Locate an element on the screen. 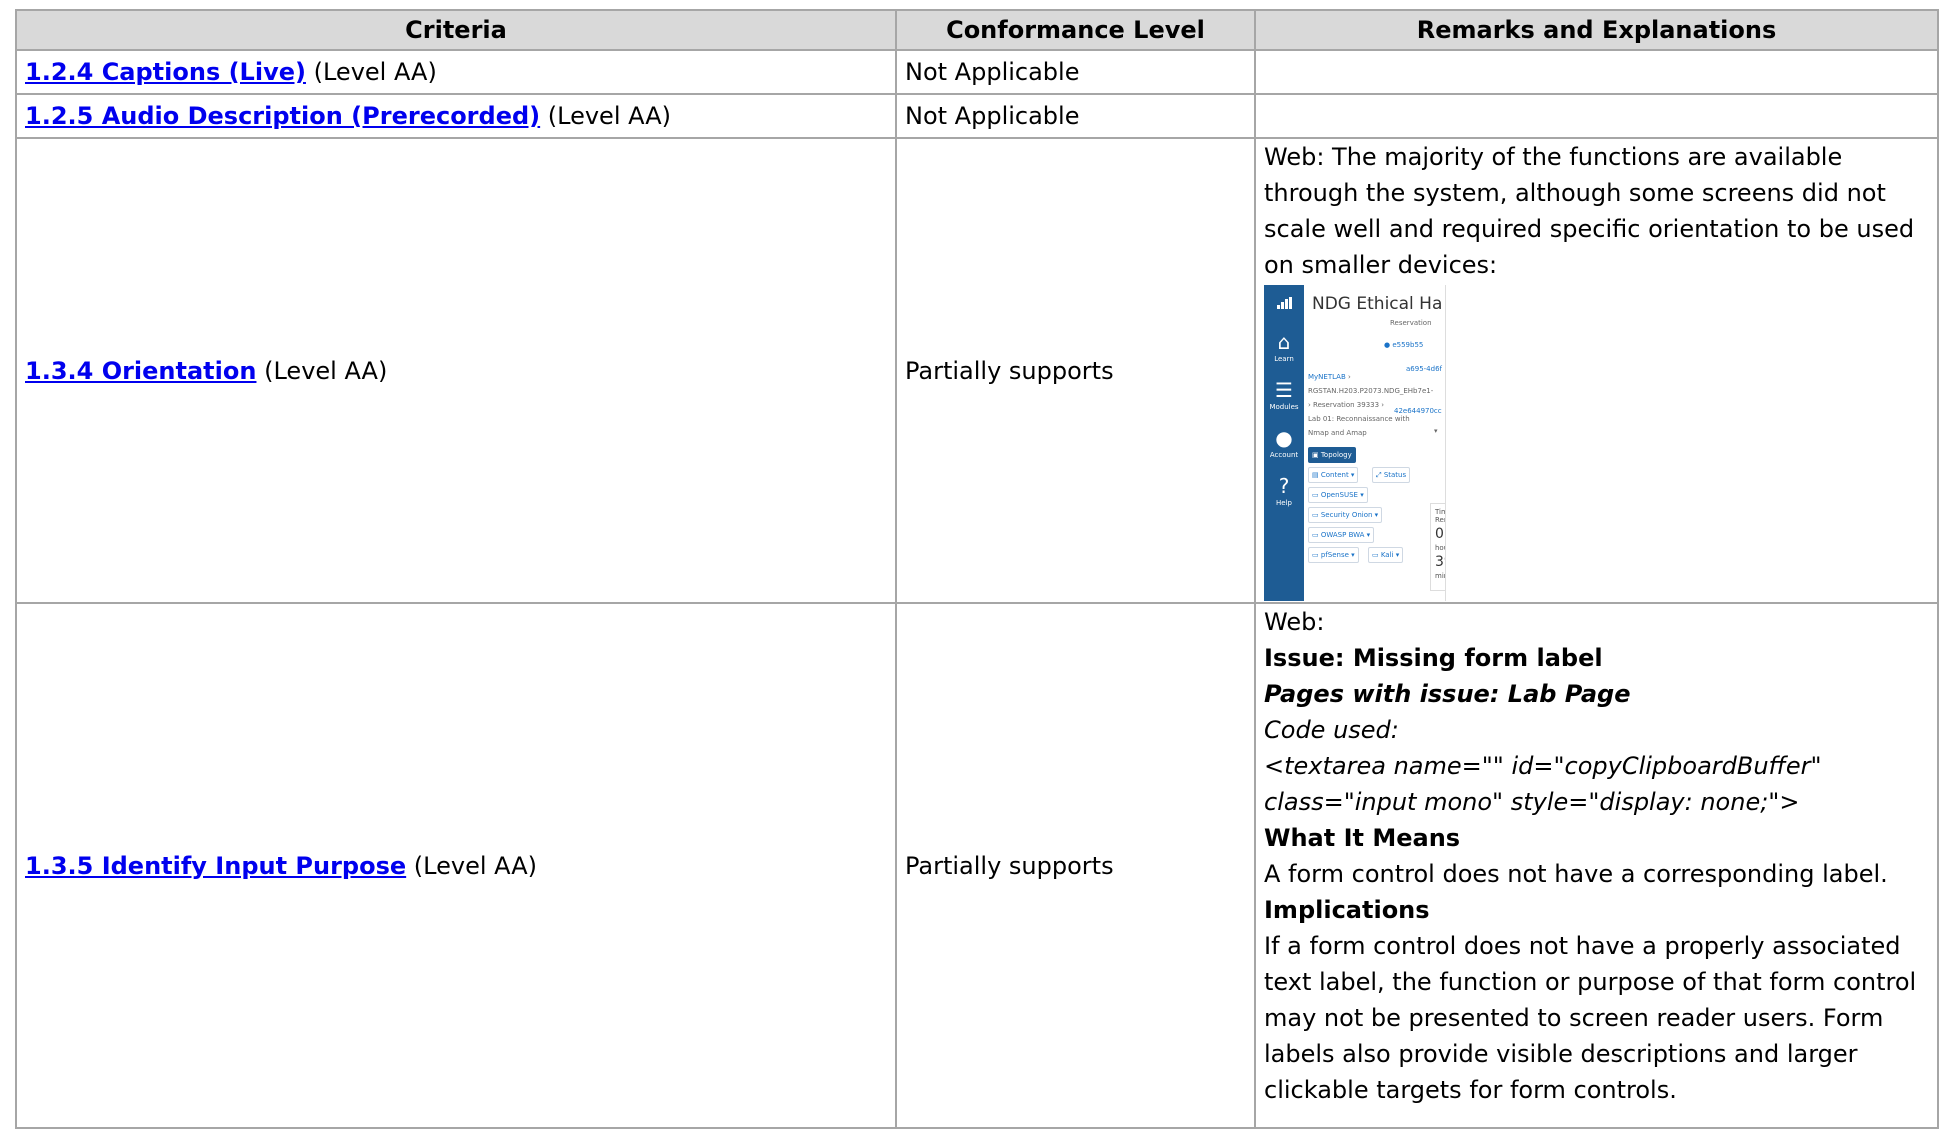 The width and height of the screenshot is (1939, 1129). vm-kali-button: ▭ Kali ▾ is located at coordinates (1386, 555).